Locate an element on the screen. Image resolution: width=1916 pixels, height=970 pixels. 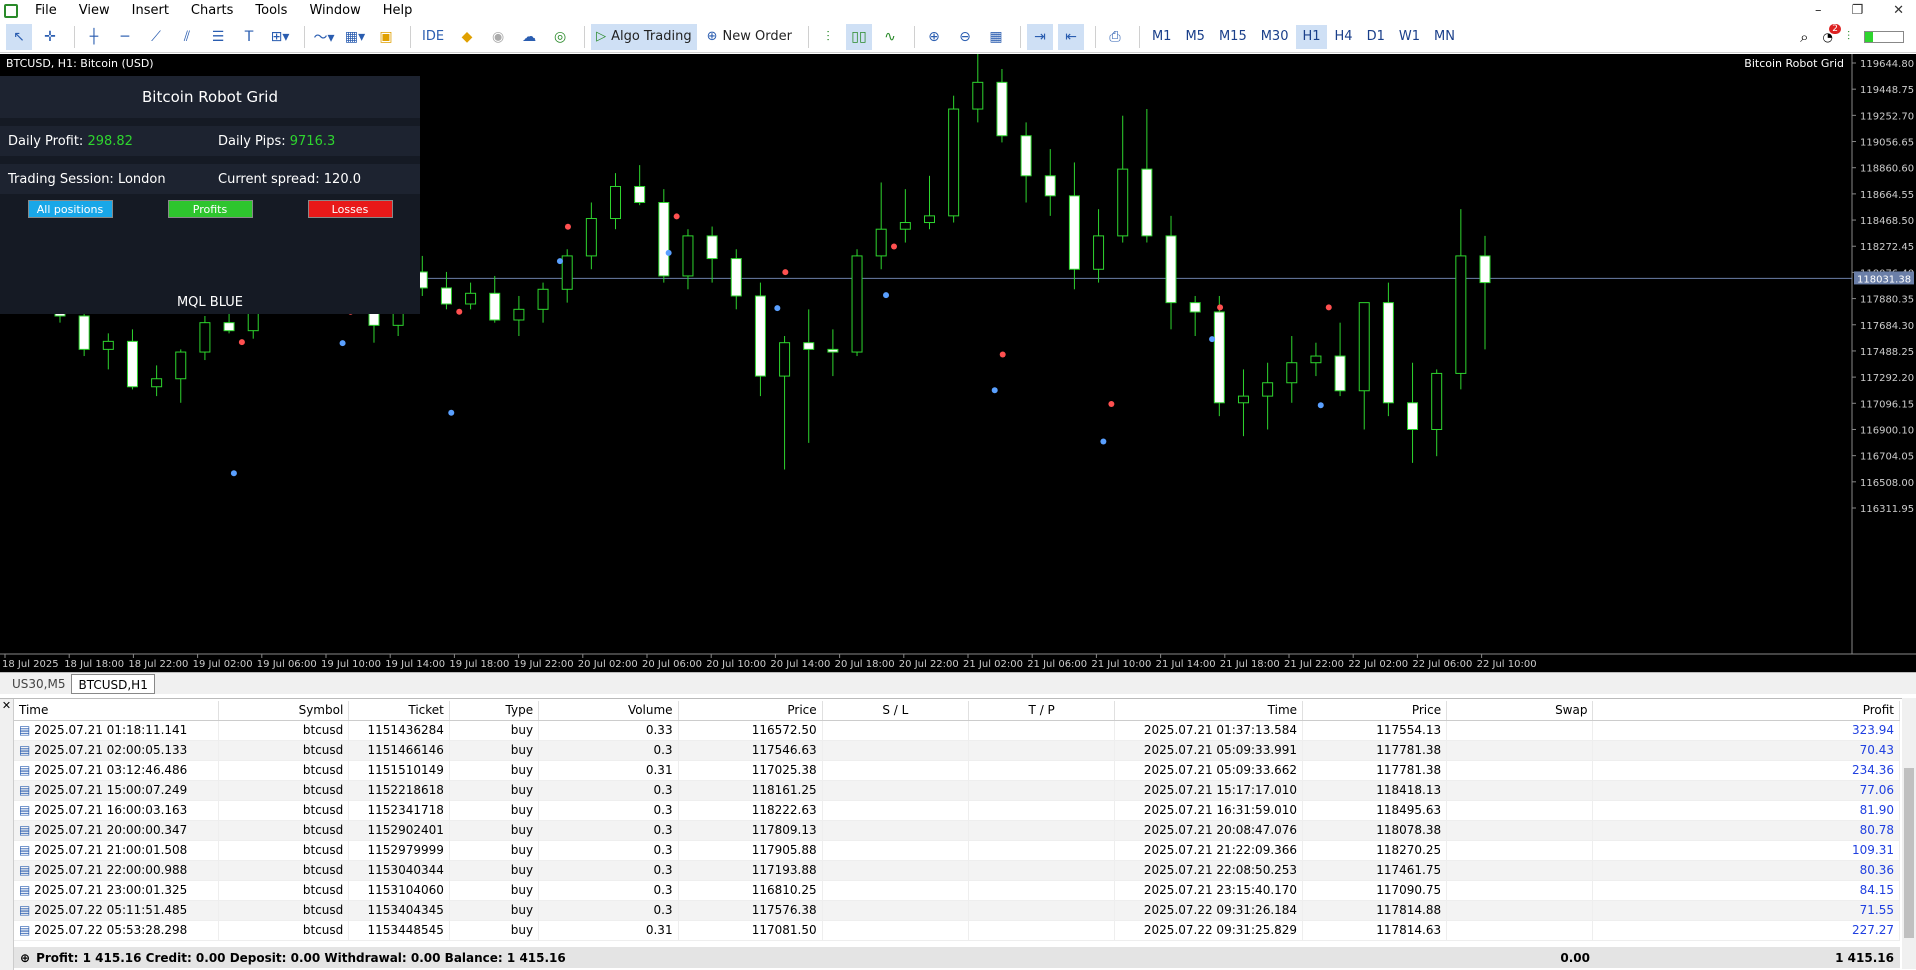
horizontal-line-icon: ─ is located at coordinates (125, 37).